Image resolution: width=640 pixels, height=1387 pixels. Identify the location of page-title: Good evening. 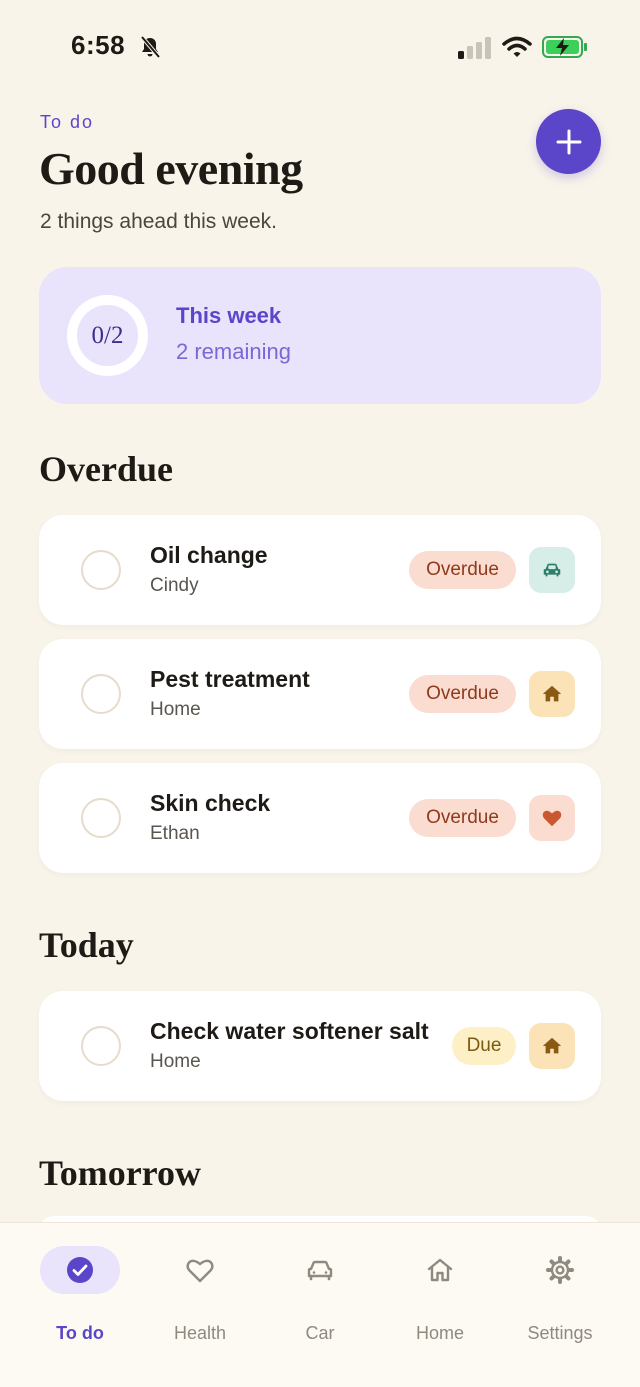
(171, 168).